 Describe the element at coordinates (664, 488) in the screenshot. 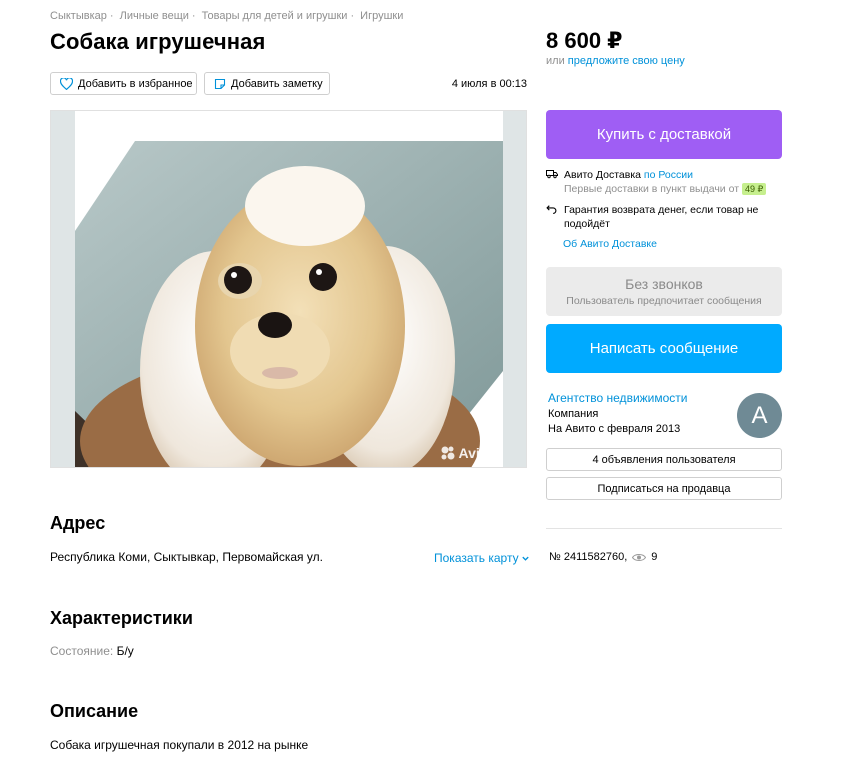

I see `subscribe-seller-button: Подписаться на продавца` at that location.